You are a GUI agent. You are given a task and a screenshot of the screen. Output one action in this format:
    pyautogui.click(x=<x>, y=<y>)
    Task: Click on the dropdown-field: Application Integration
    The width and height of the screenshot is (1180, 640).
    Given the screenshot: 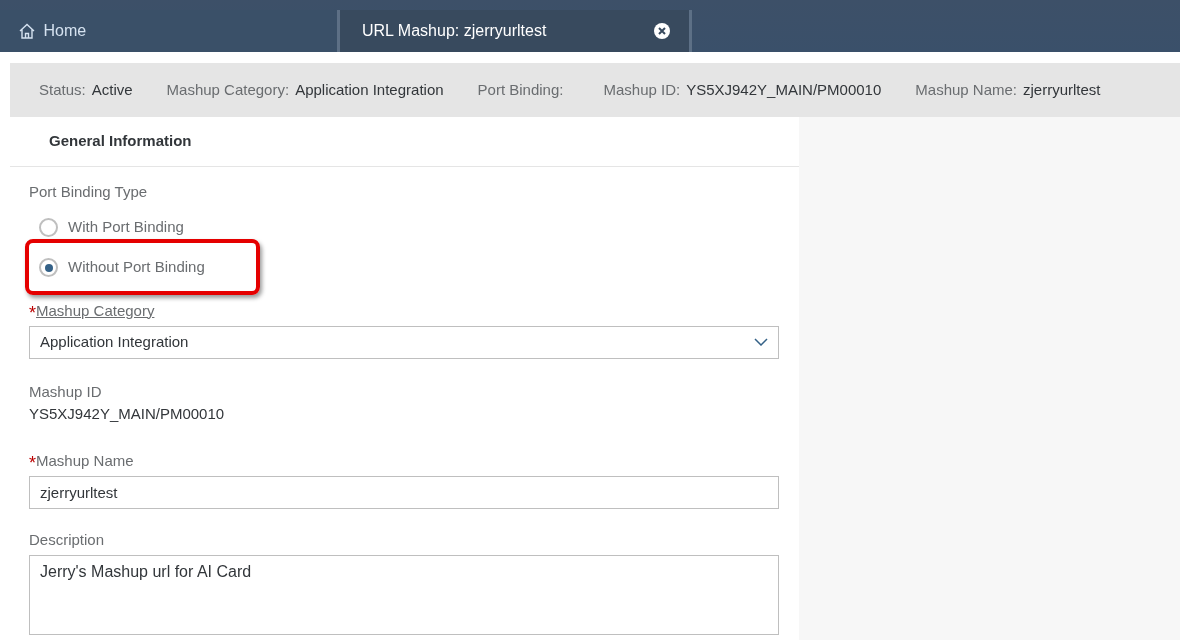 What is the action you would take?
    pyautogui.click(x=404, y=342)
    